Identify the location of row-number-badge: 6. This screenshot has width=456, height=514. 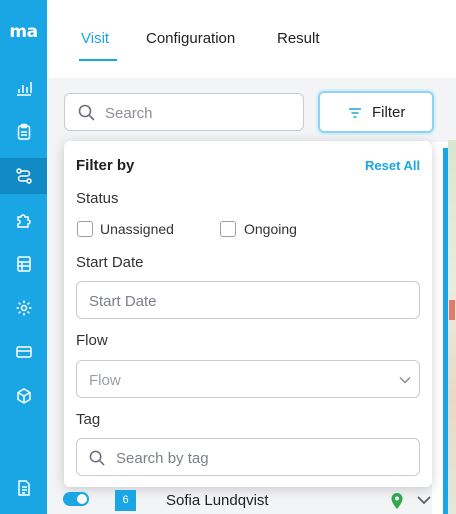
(125, 500).